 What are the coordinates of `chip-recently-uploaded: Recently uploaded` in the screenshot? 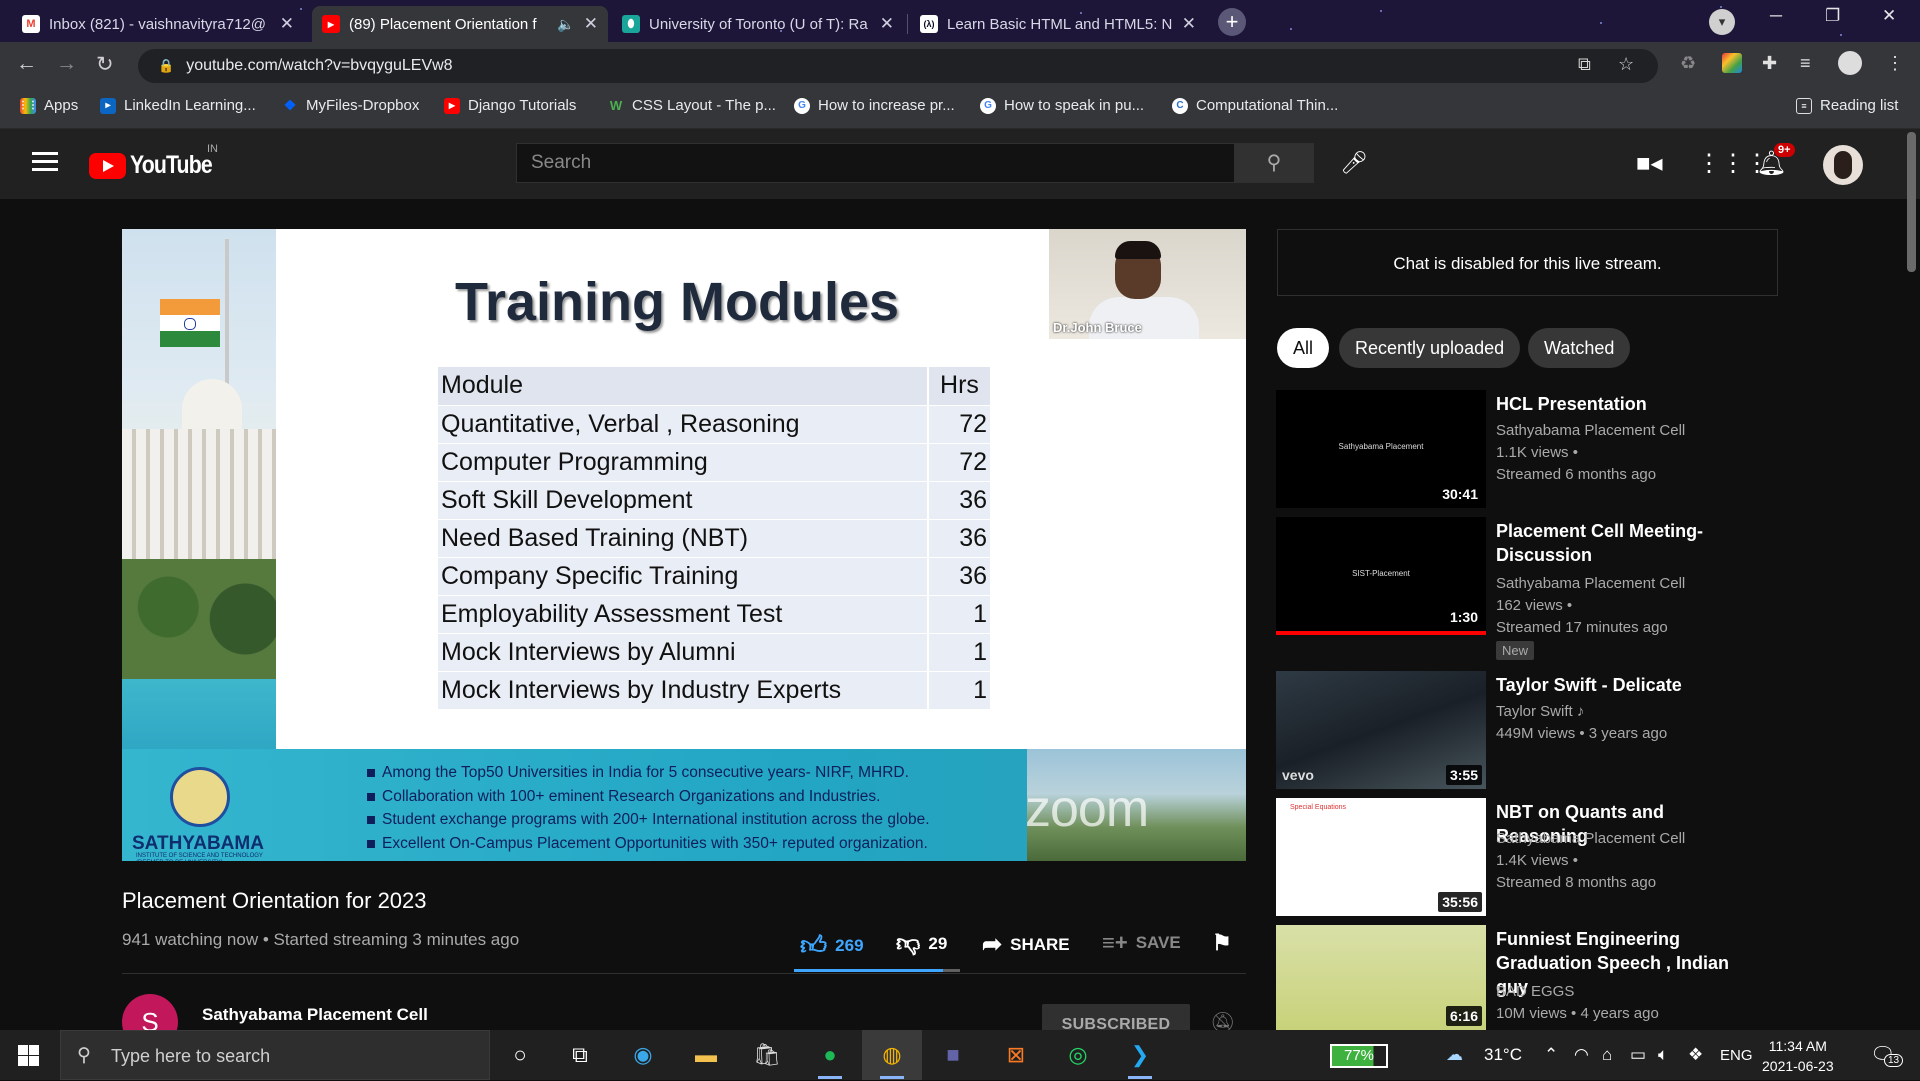 It's located at (1430, 348).